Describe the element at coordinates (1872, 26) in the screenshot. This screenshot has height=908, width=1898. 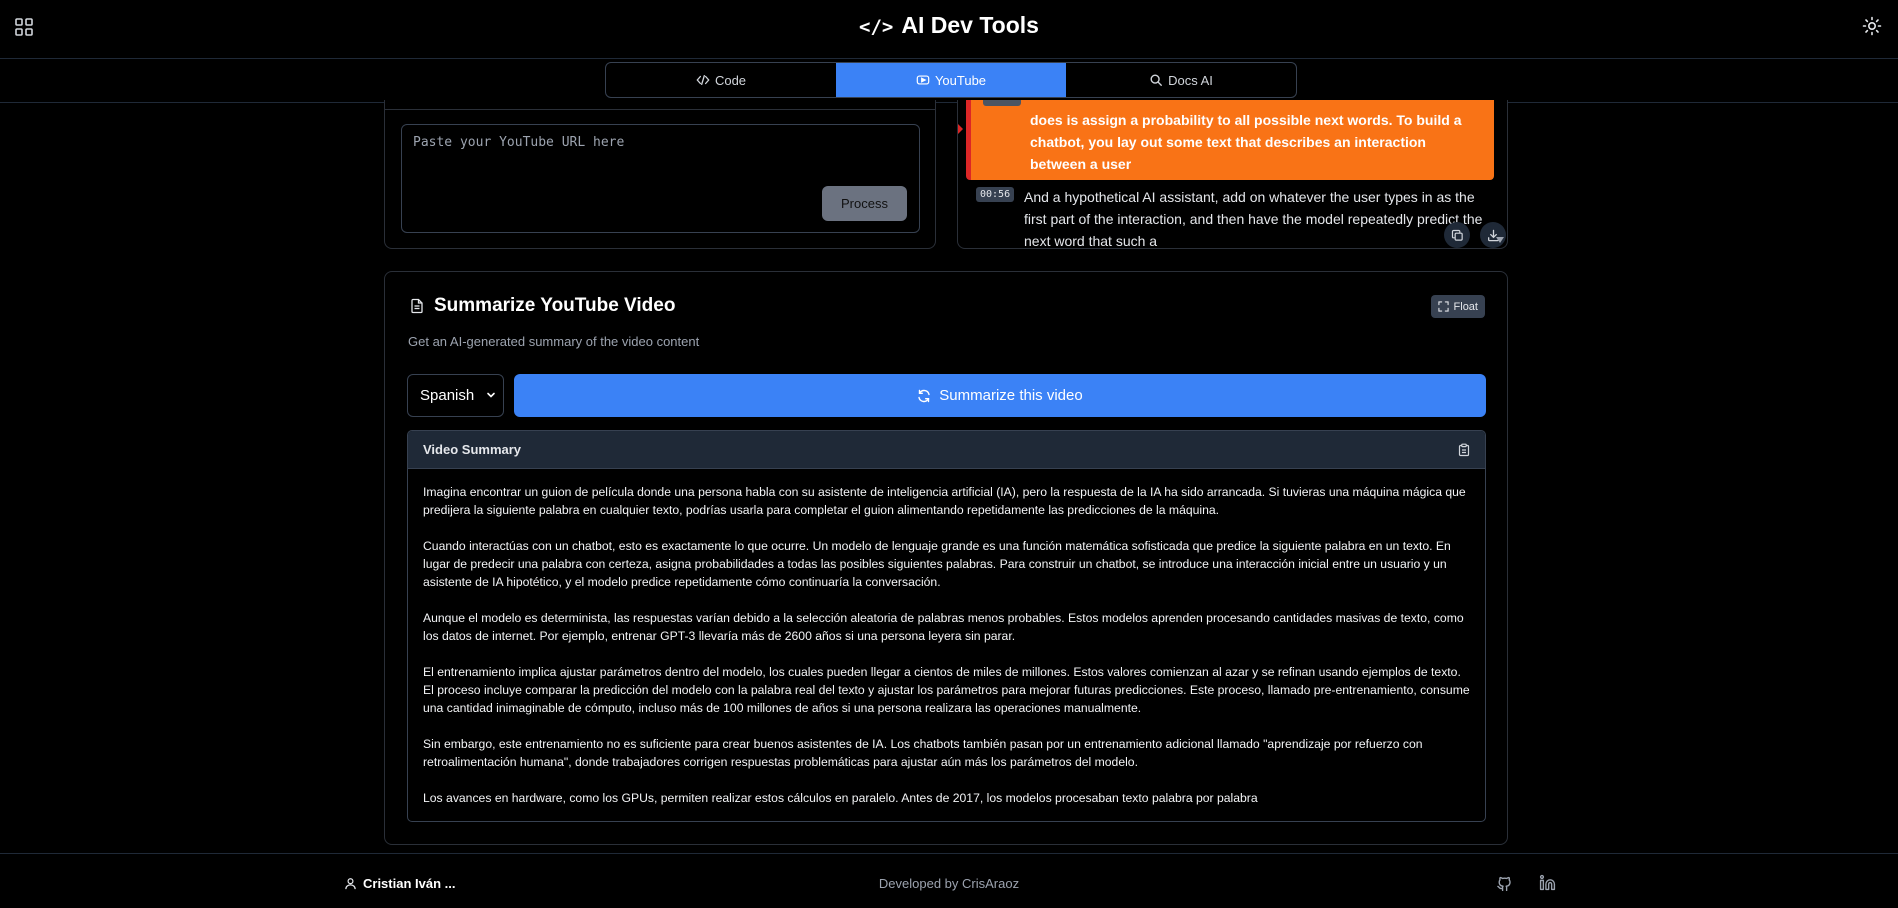
I see `theme-toggle-sun-icon` at that location.